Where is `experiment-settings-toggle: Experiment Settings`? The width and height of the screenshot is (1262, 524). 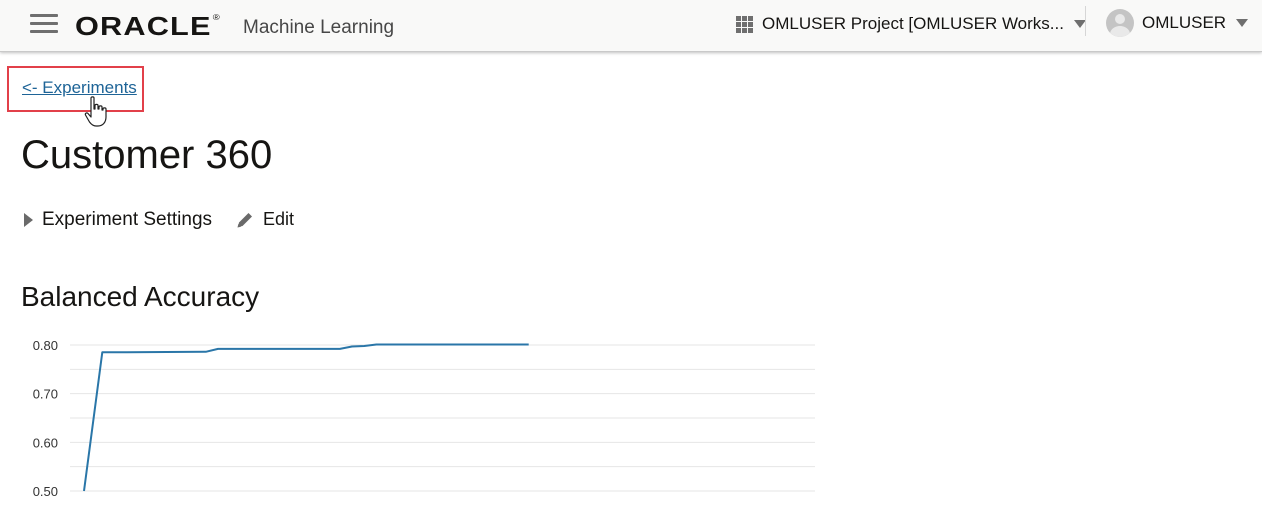
experiment-settings-toggle: Experiment Settings is located at coordinates (118, 220).